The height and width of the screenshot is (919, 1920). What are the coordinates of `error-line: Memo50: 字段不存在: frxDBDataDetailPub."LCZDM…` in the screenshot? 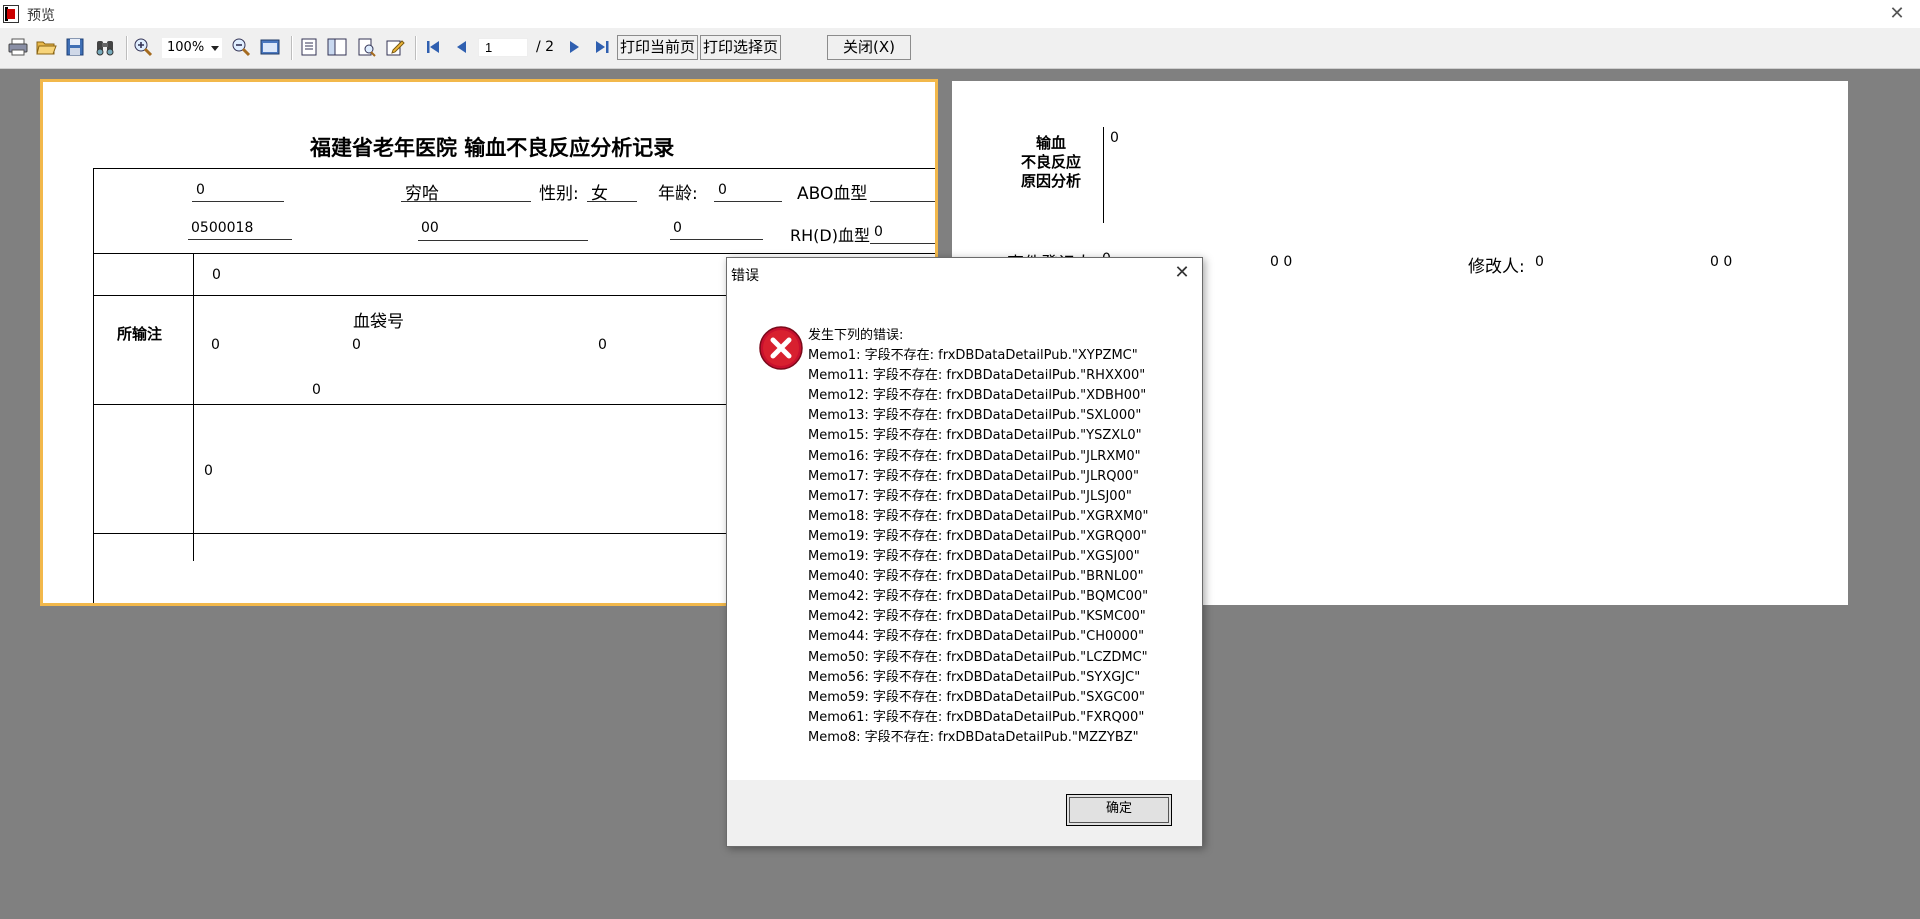 It's located at (978, 657).